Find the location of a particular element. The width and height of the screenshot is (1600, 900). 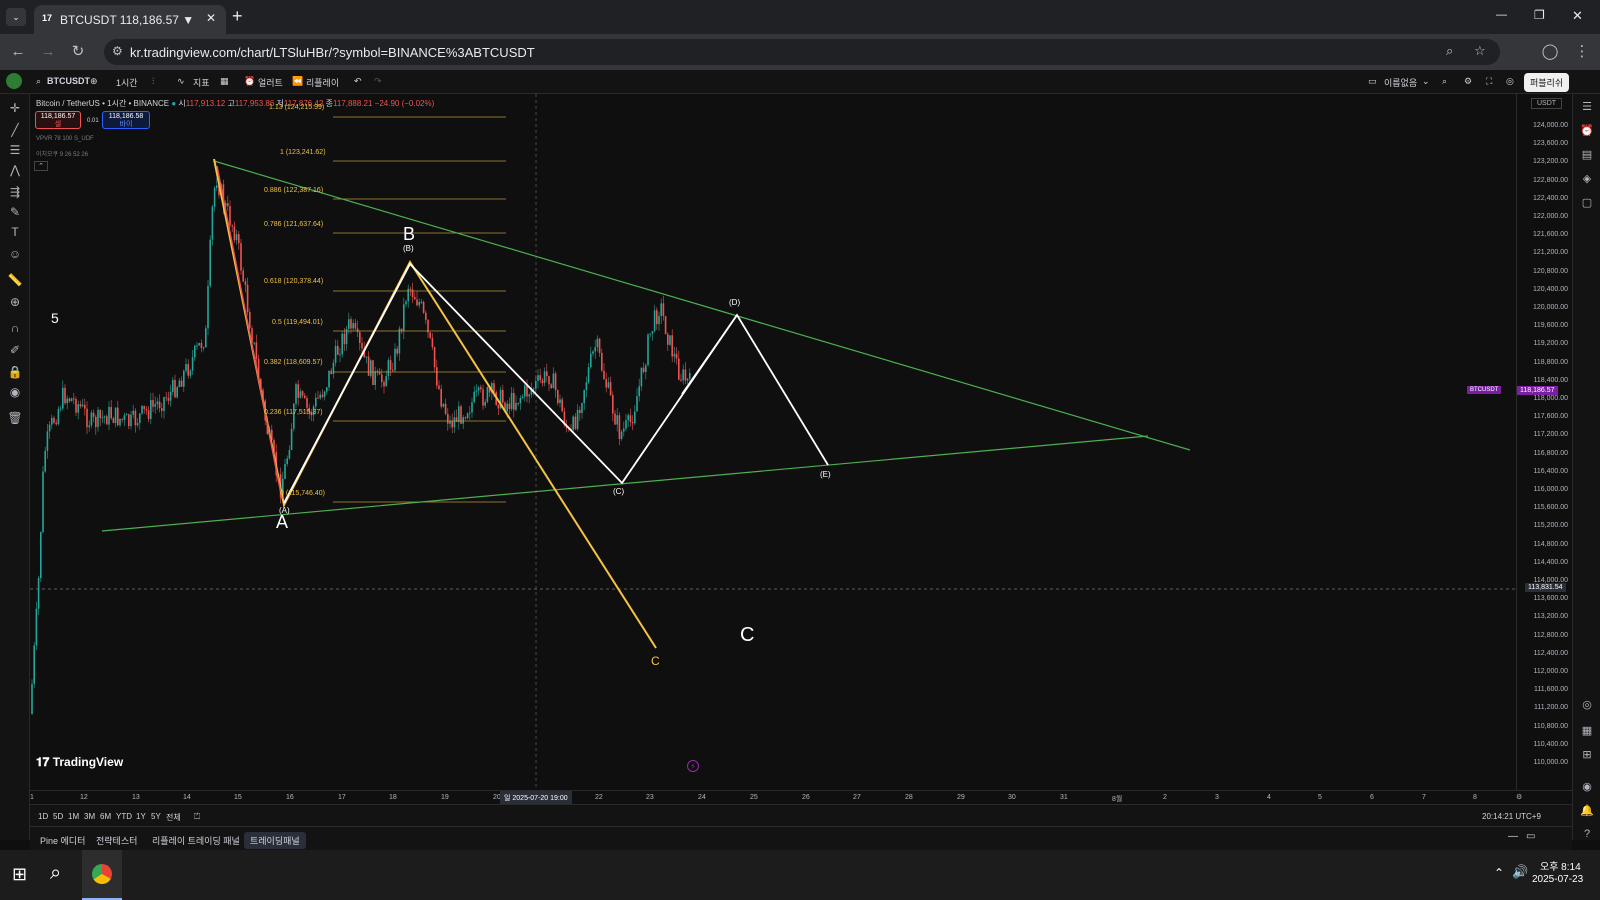

pattern-tool-icon: ⋀ is located at coordinates (15, 170).